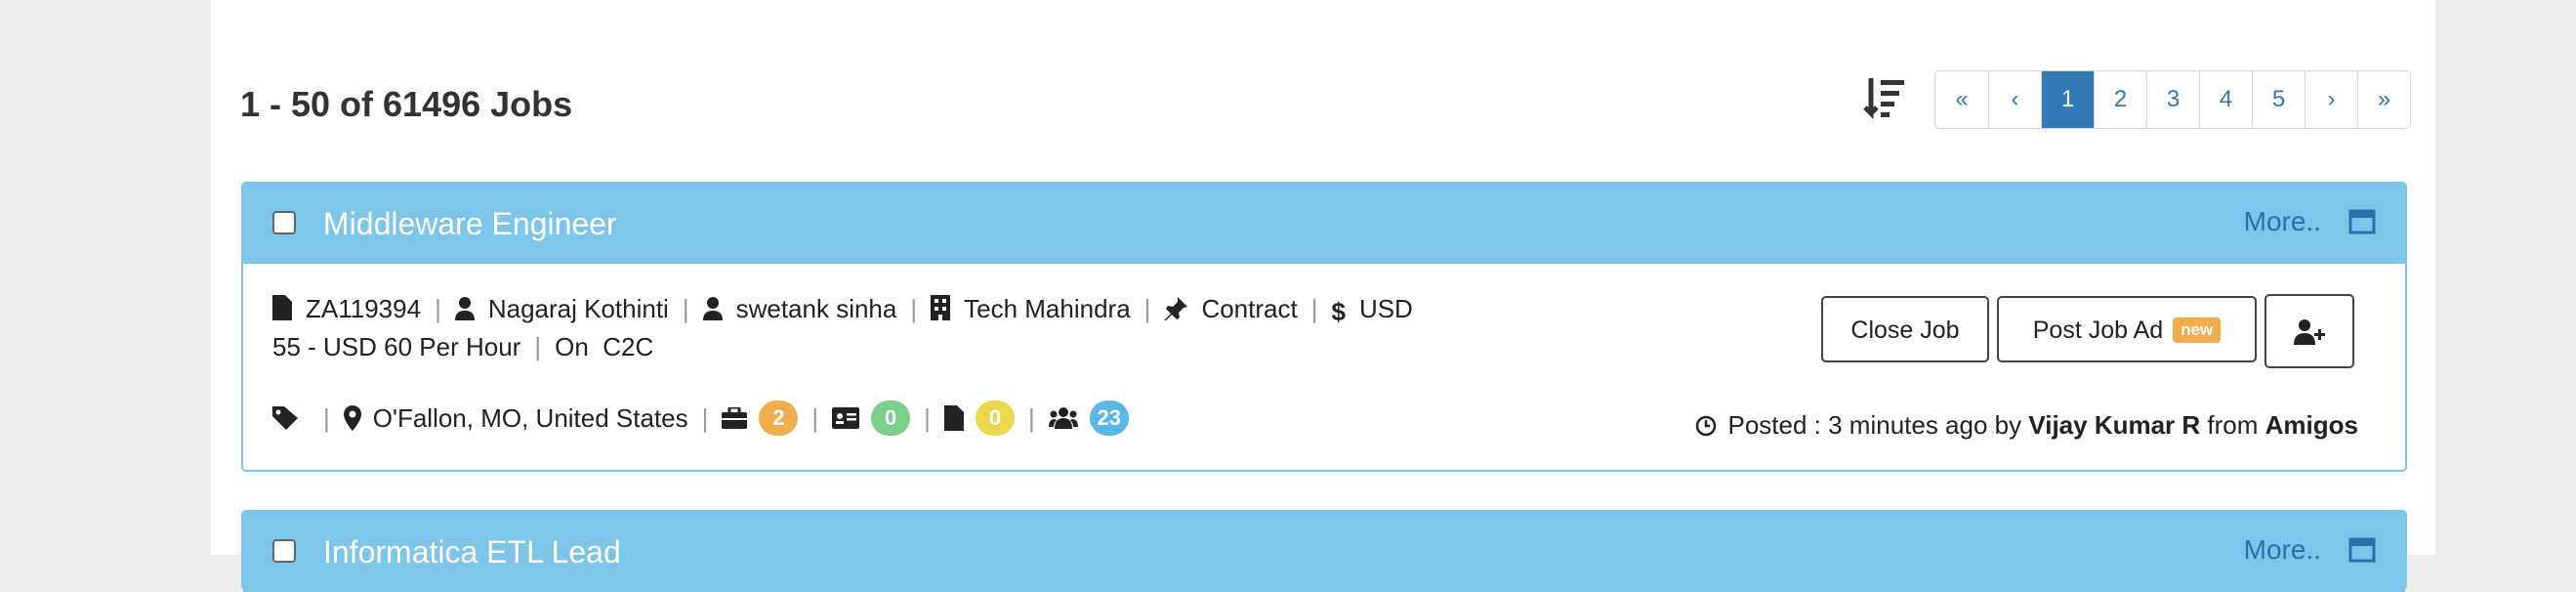 This screenshot has width=2576, height=592. I want to click on posted-from: Amigos, so click(2311, 425).